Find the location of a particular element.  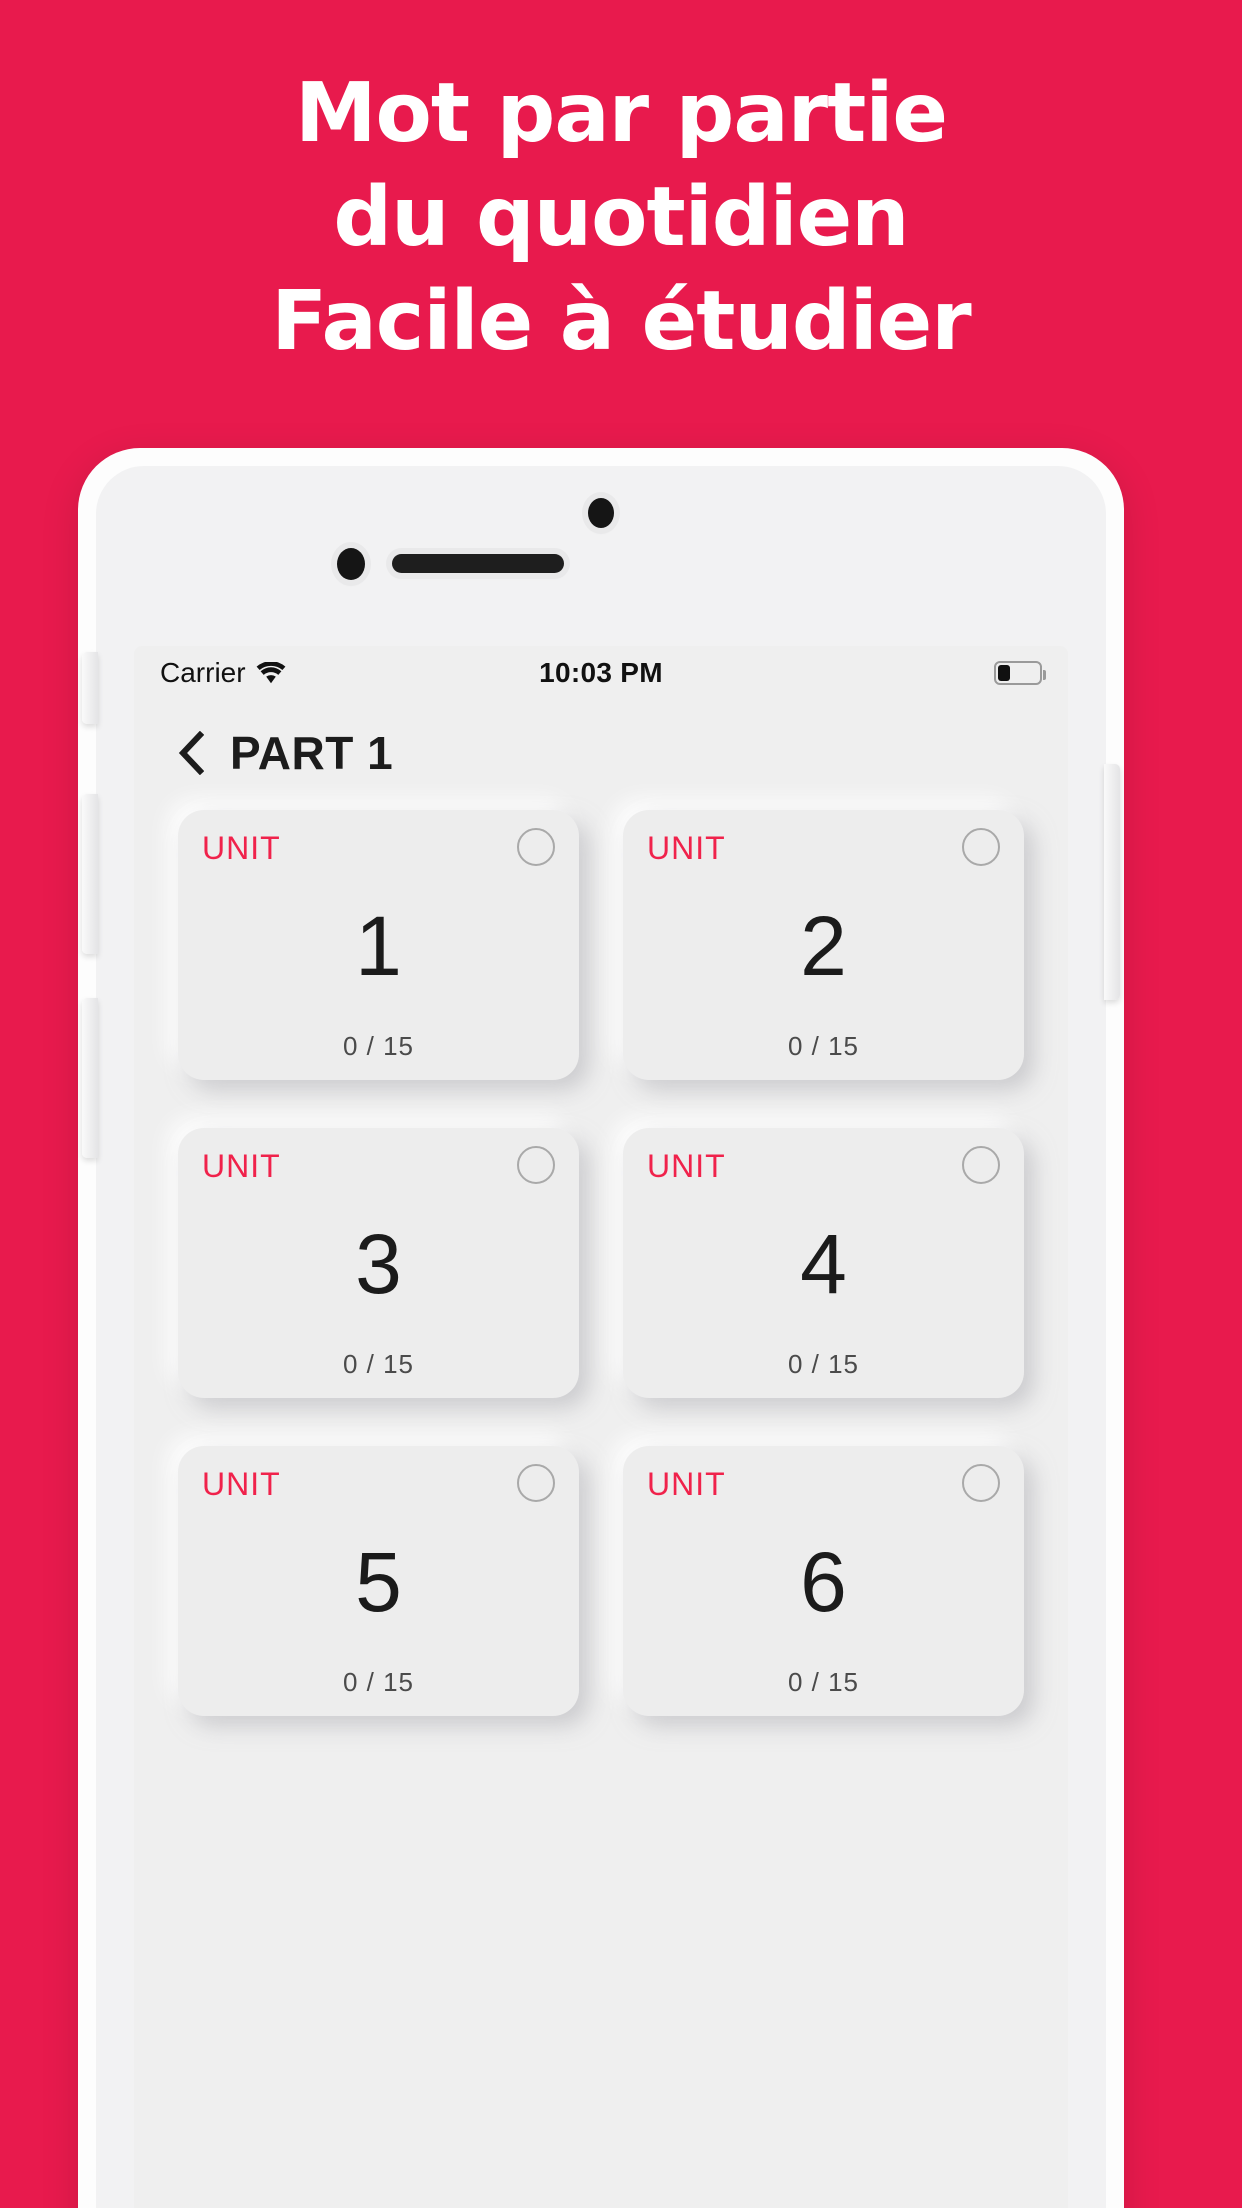

unit-number: 5 is located at coordinates (378, 1581).